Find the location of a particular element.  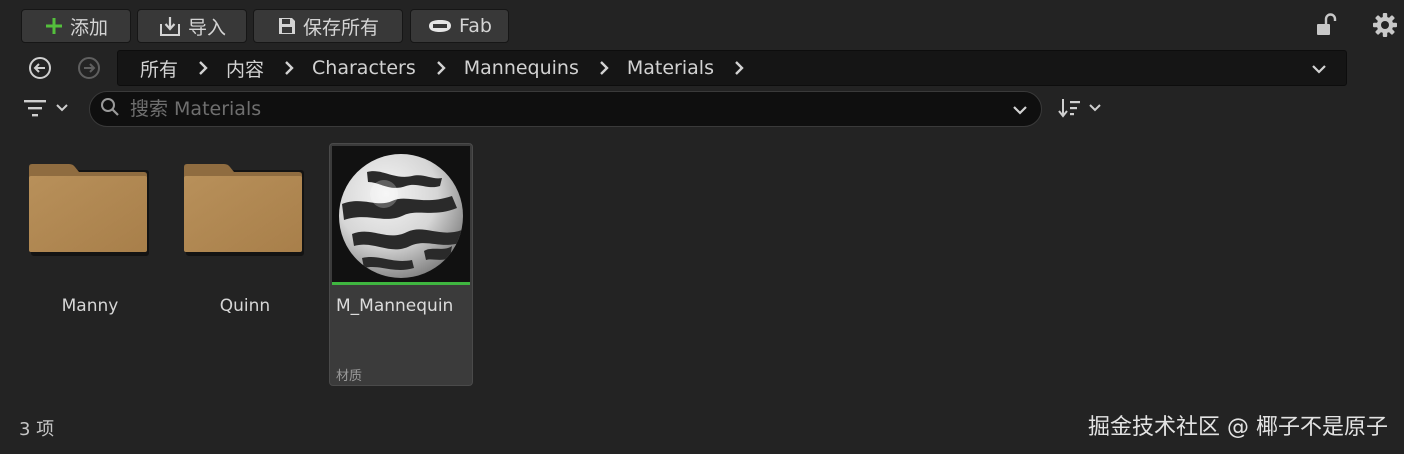

settings-icon is located at coordinates (1385, 25).